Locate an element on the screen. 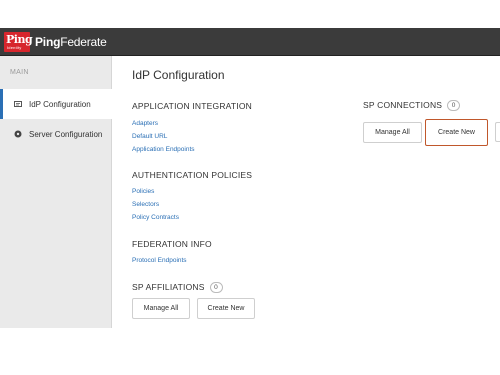 The image size is (500, 375). product-name-prefix: Ping is located at coordinates (48, 42).